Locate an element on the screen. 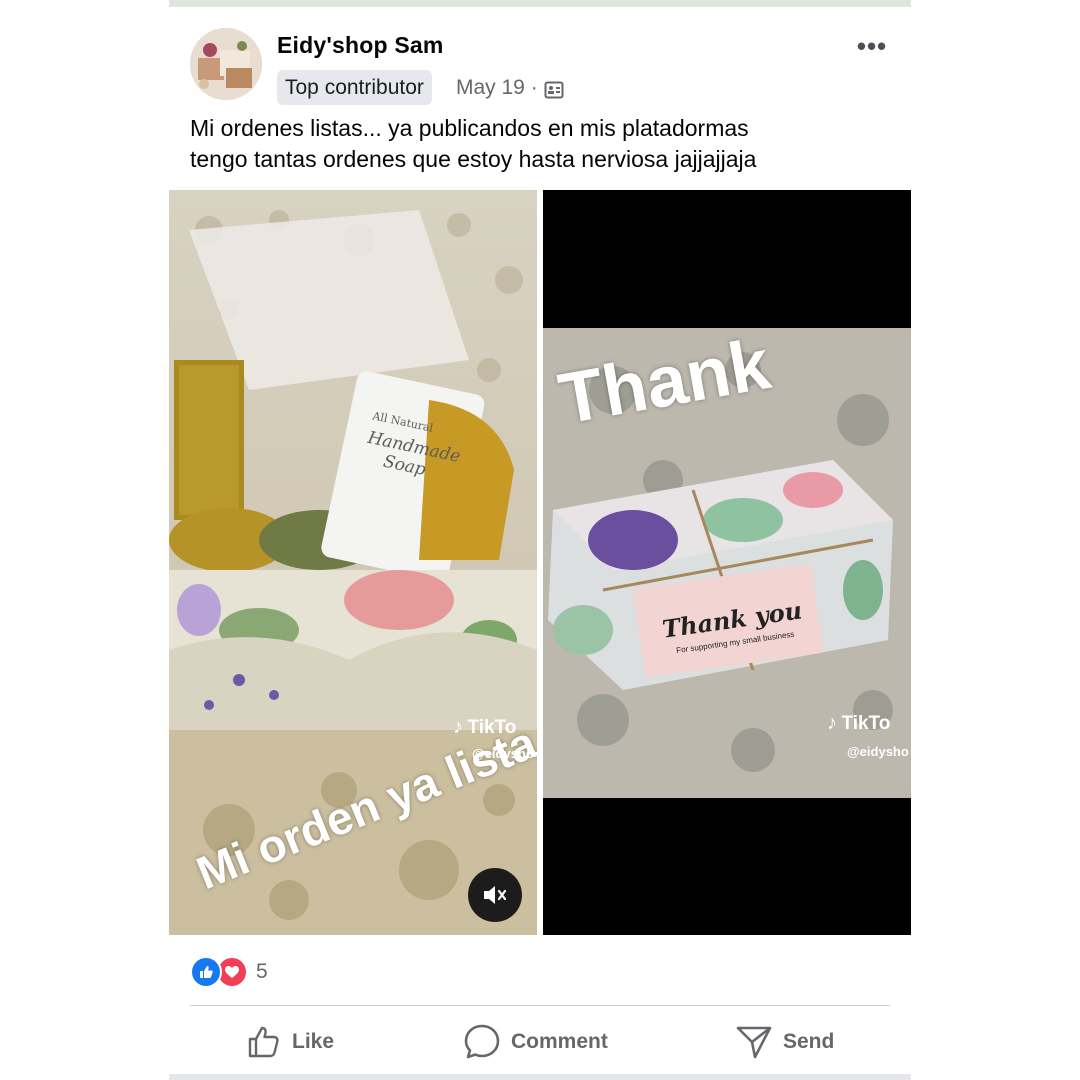 This screenshot has width=1080, height=1080. actions-divider is located at coordinates (540, 1005).